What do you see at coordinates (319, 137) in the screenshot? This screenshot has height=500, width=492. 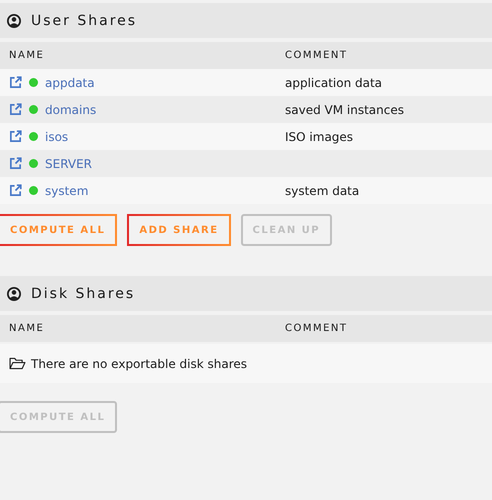 I see `table-cell: ISO images` at bounding box center [319, 137].